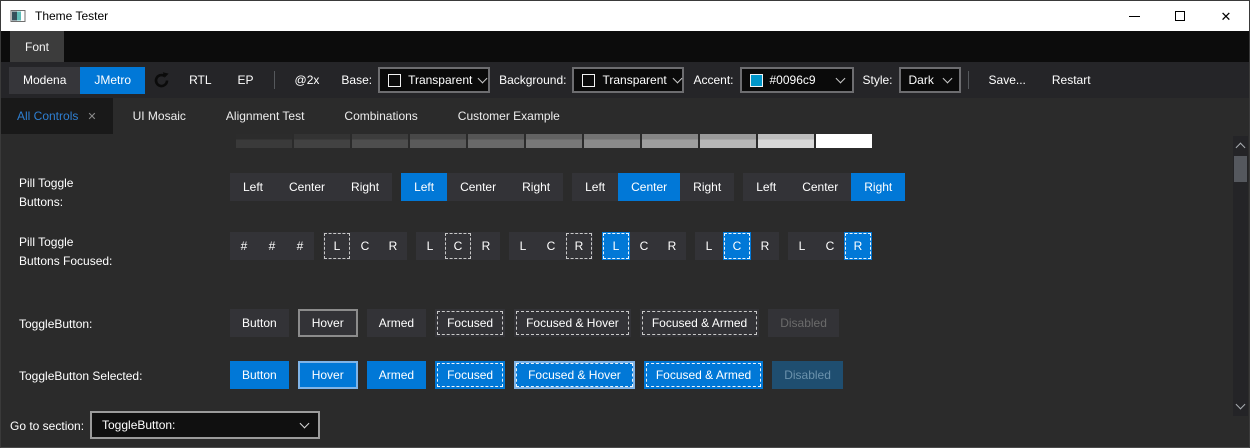  What do you see at coordinates (159, 116) in the screenshot?
I see `tab-ui-mosaic: UI Mosaic` at bounding box center [159, 116].